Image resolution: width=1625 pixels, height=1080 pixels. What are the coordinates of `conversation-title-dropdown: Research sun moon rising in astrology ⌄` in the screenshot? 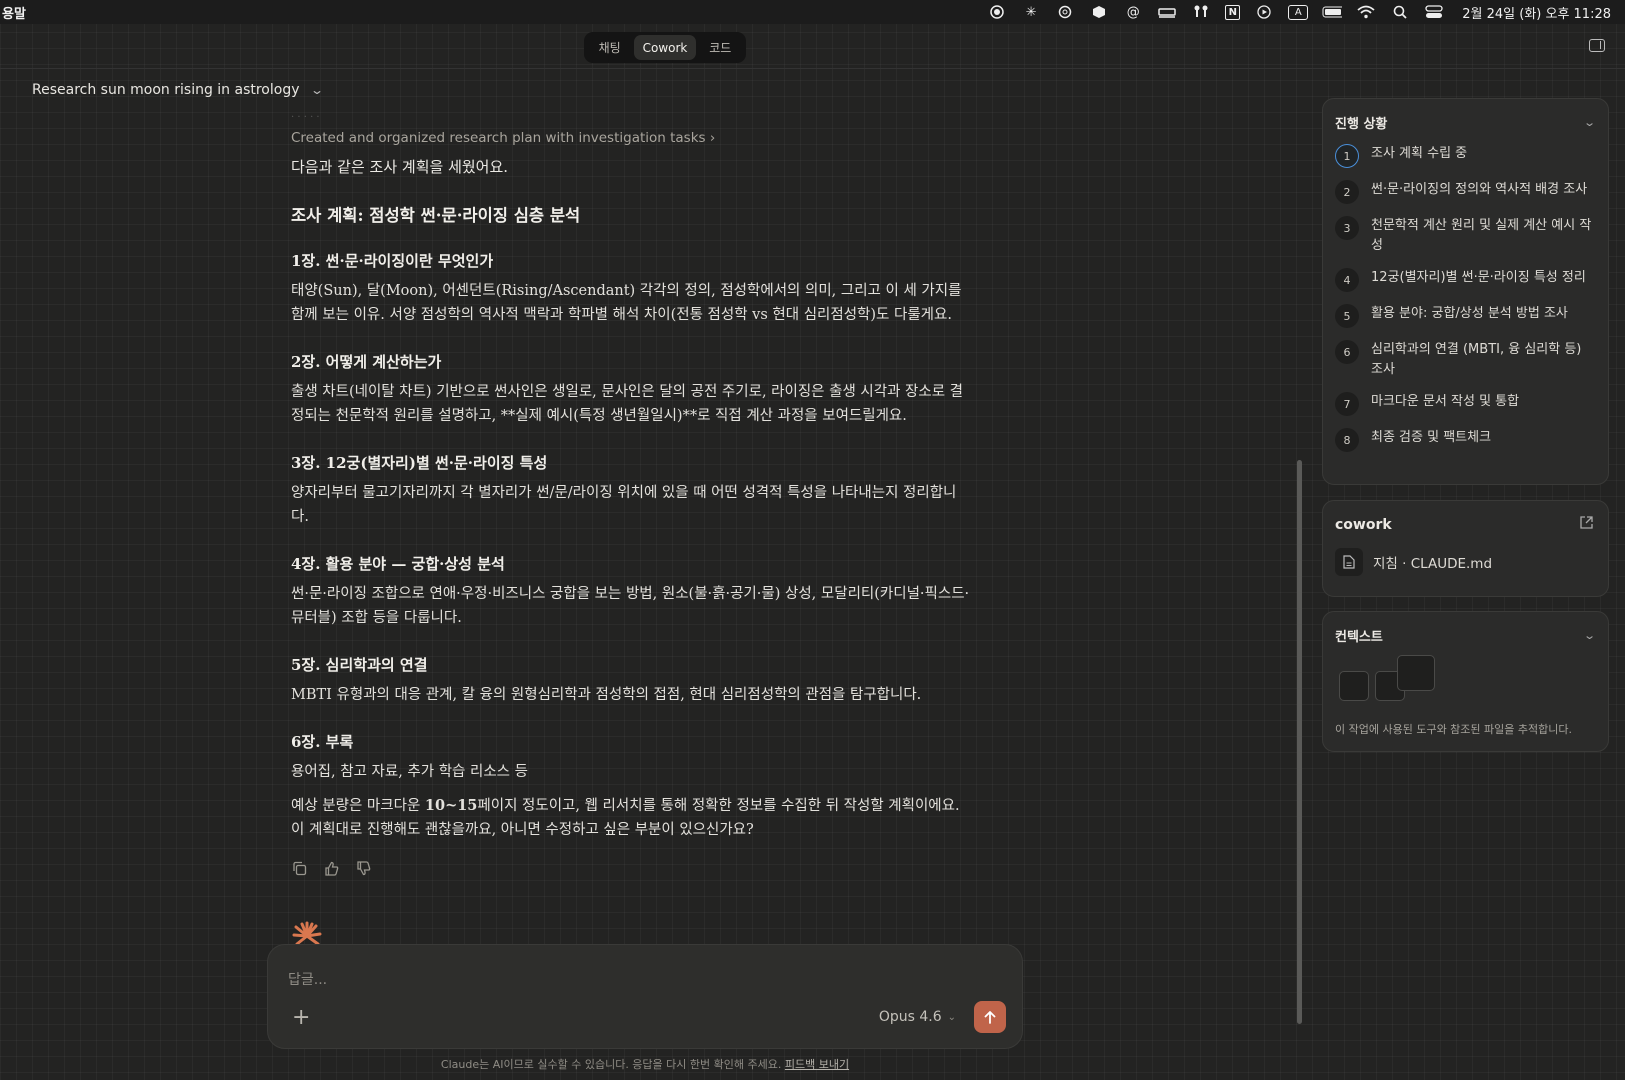 It's located at (178, 90).